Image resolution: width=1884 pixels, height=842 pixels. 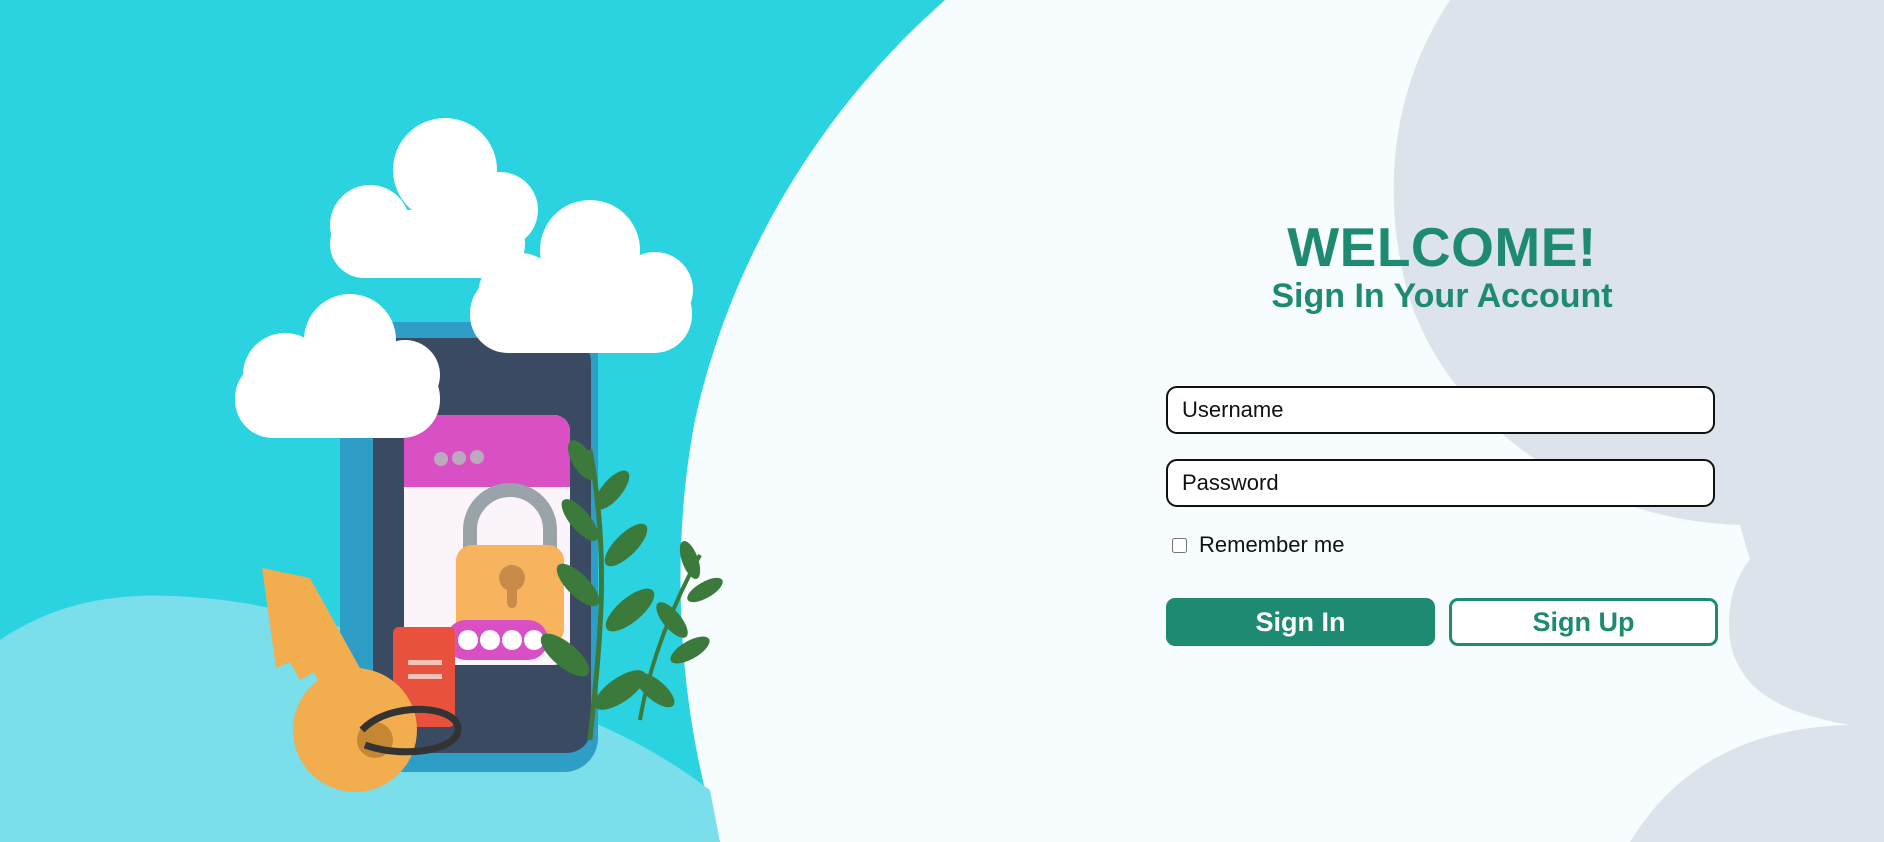 I want to click on remember-me-option: Remember me, so click(x=1445, y=545).